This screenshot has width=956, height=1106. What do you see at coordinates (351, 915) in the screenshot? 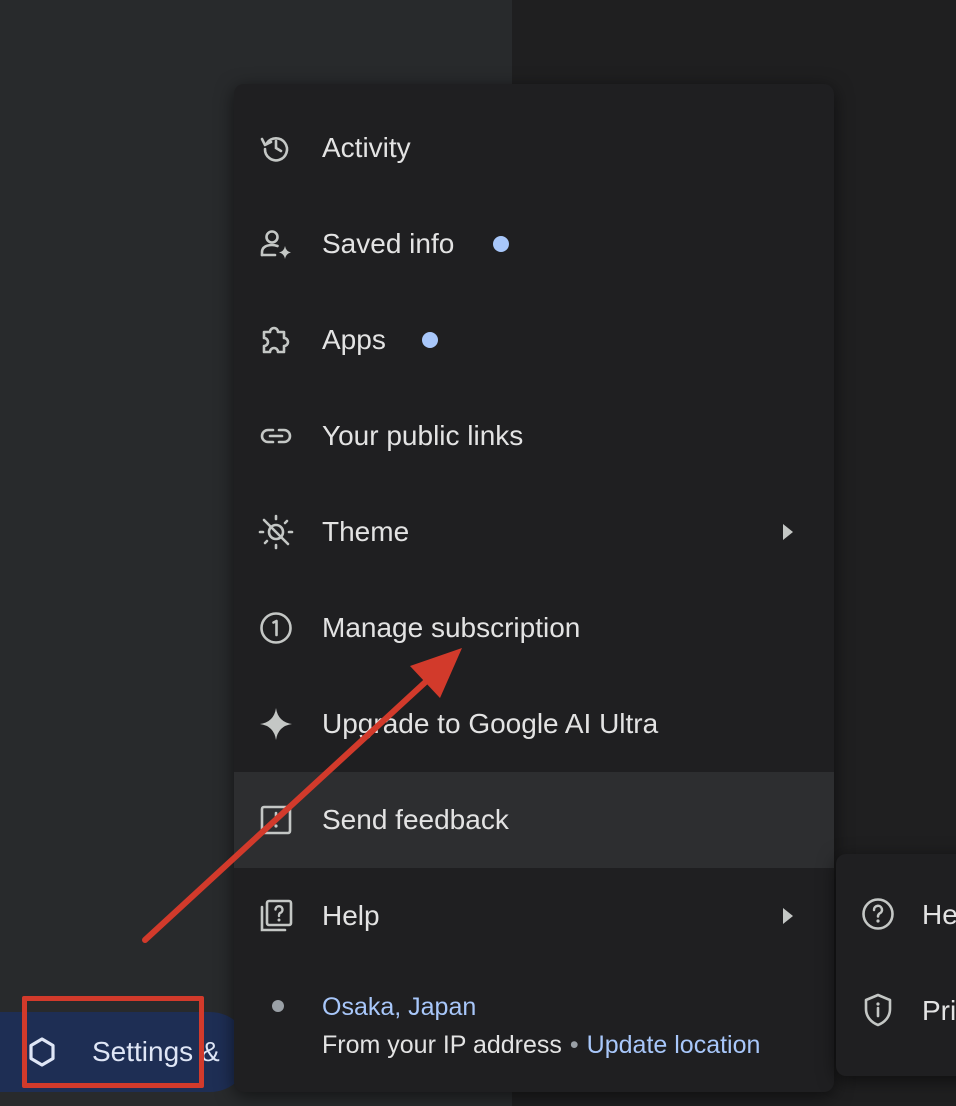
I see `menu-item-label: Help` at bounding box center [351, 915].